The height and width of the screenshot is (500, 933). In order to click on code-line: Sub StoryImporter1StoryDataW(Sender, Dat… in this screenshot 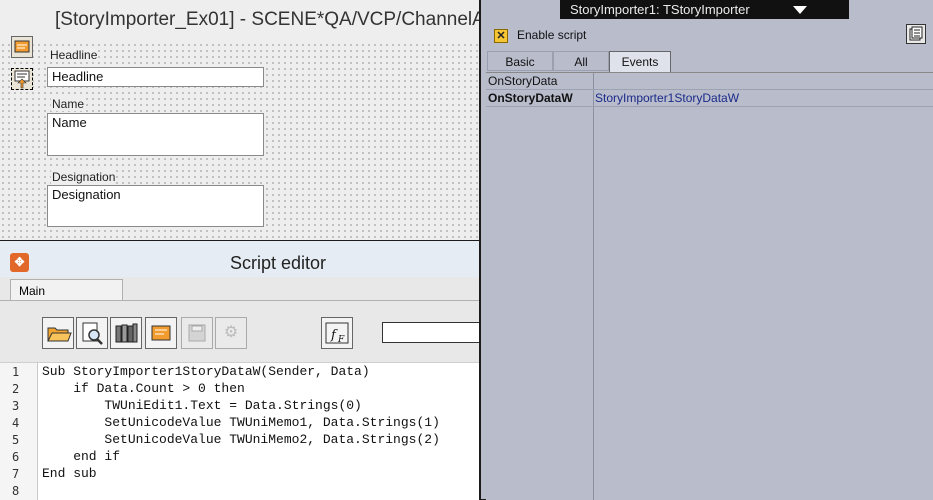, I will do `click(206, 371)`.